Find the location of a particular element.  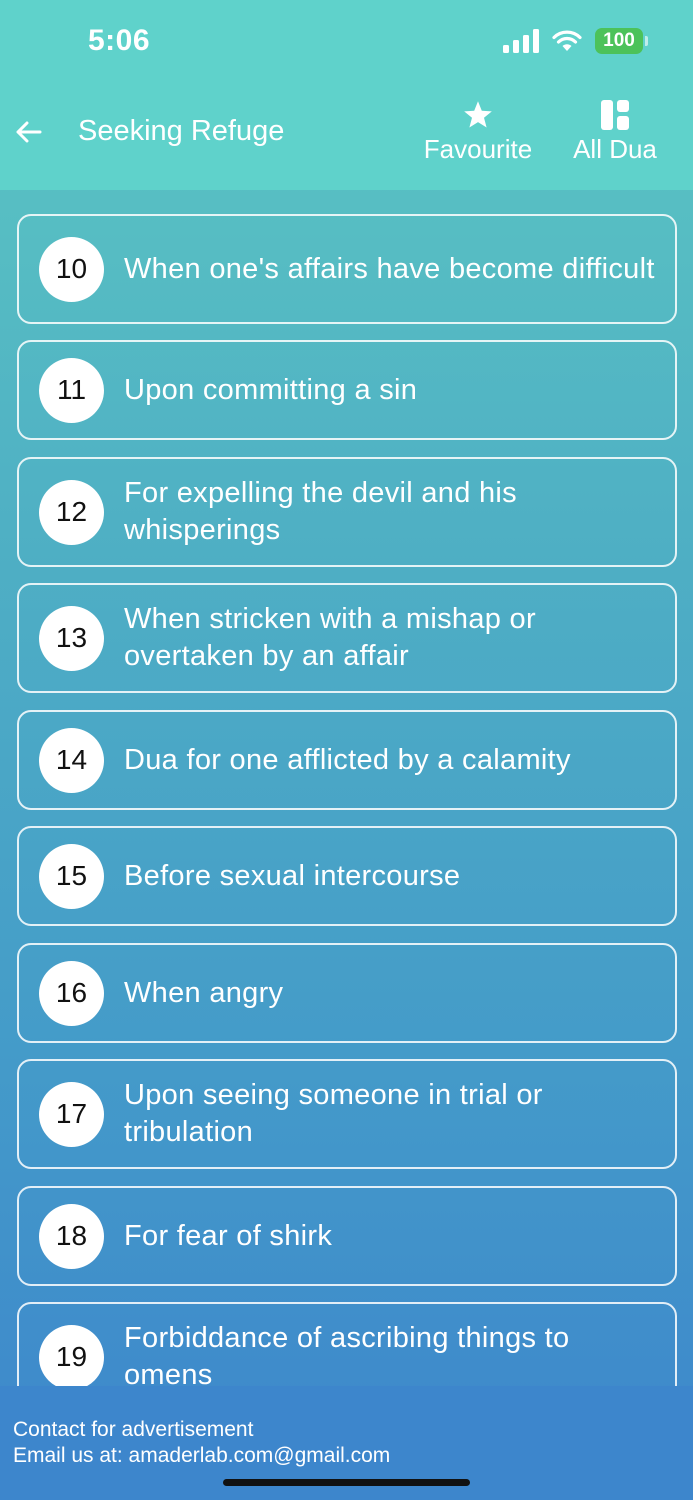

home-indicator is located at coordinates (346, 1482).